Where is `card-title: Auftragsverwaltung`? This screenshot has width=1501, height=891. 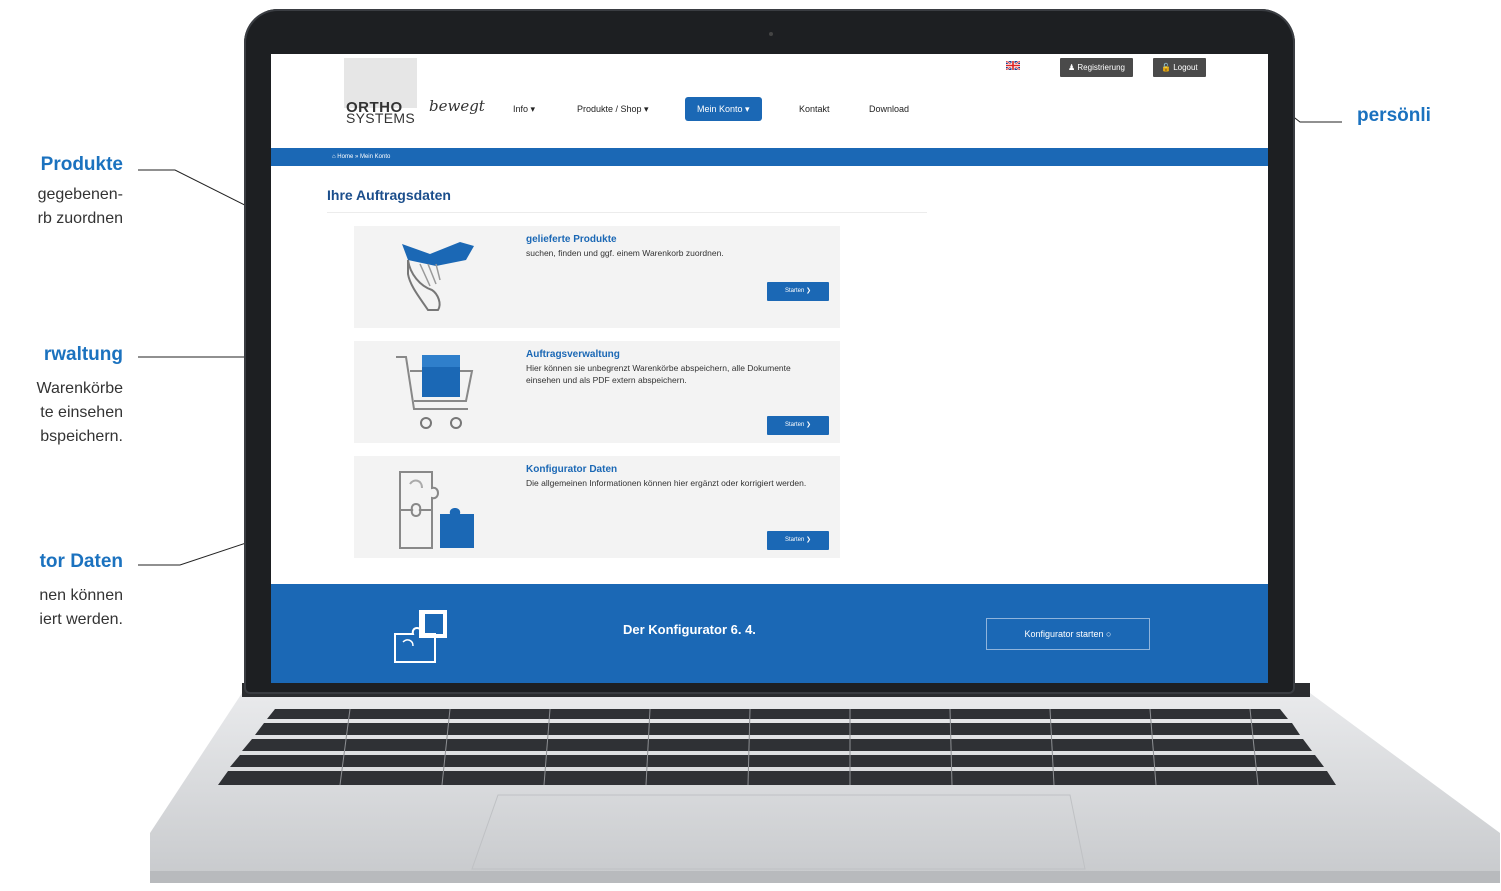 card-title: Auftragsverwaltung is located at coordinates (573, 354).